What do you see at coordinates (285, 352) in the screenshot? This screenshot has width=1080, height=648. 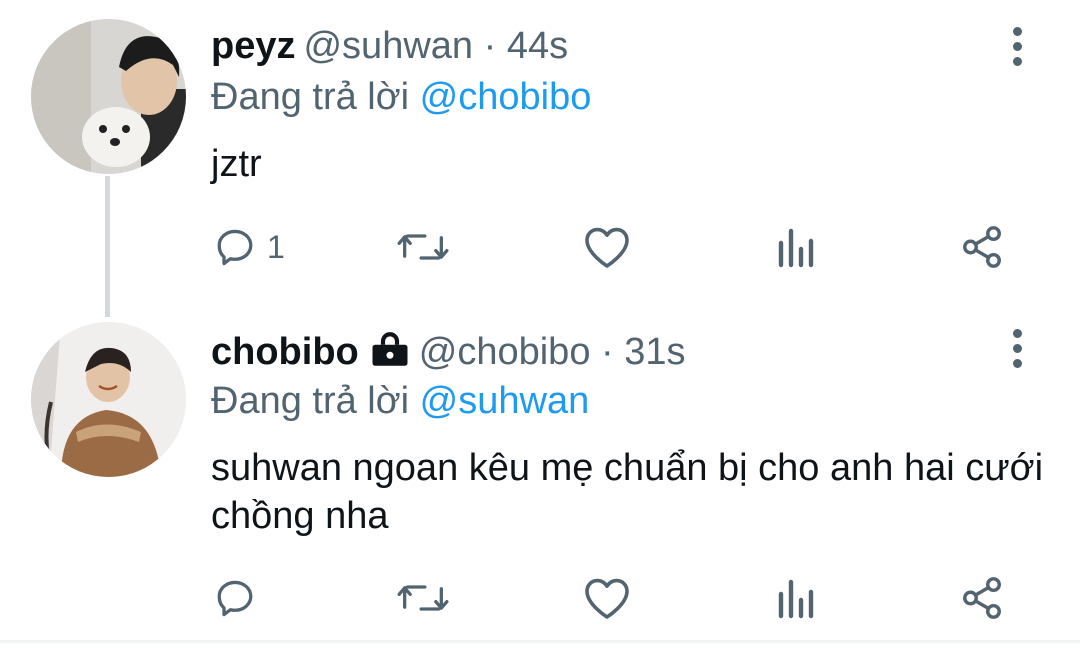 I see `display-name: chobibo` at bounding box center [285, 352].